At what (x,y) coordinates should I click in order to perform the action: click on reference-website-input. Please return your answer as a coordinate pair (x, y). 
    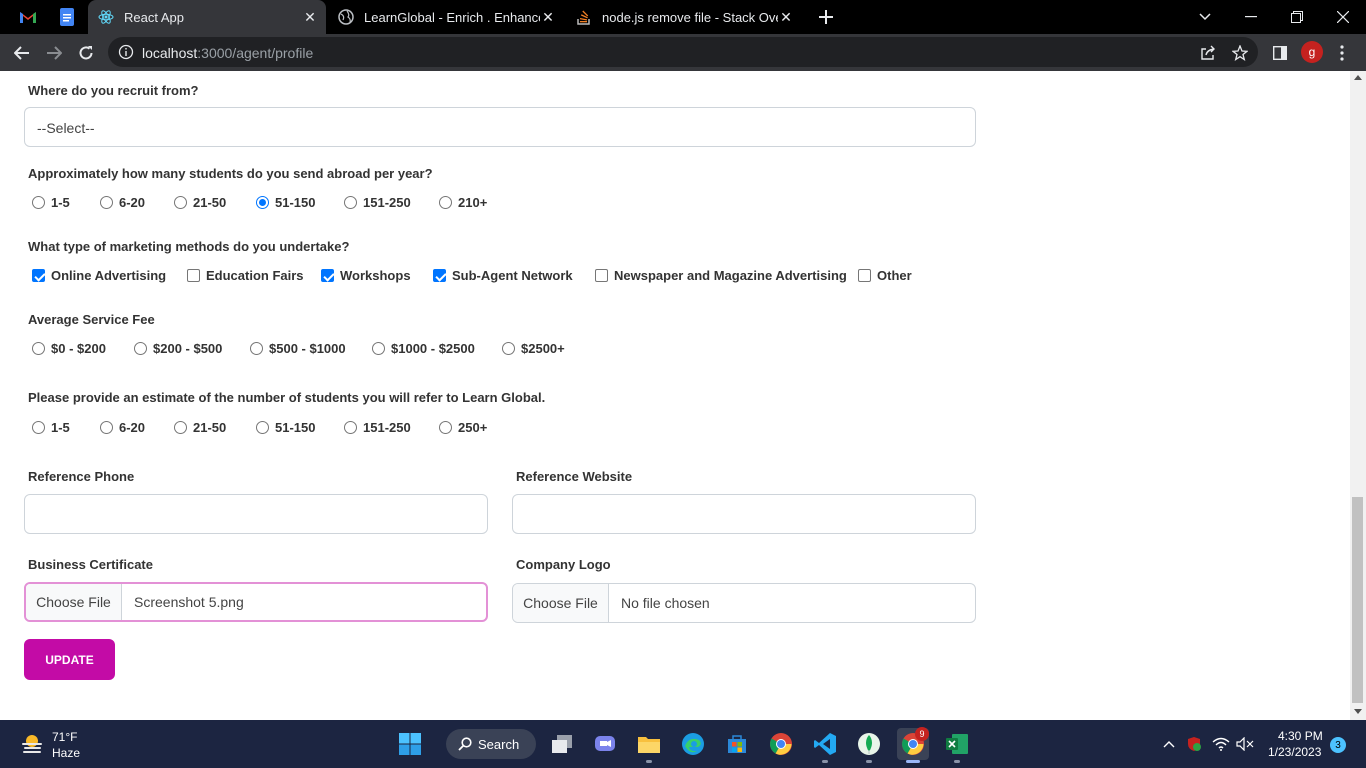
    Looking at the image, I should click on (744, 514).